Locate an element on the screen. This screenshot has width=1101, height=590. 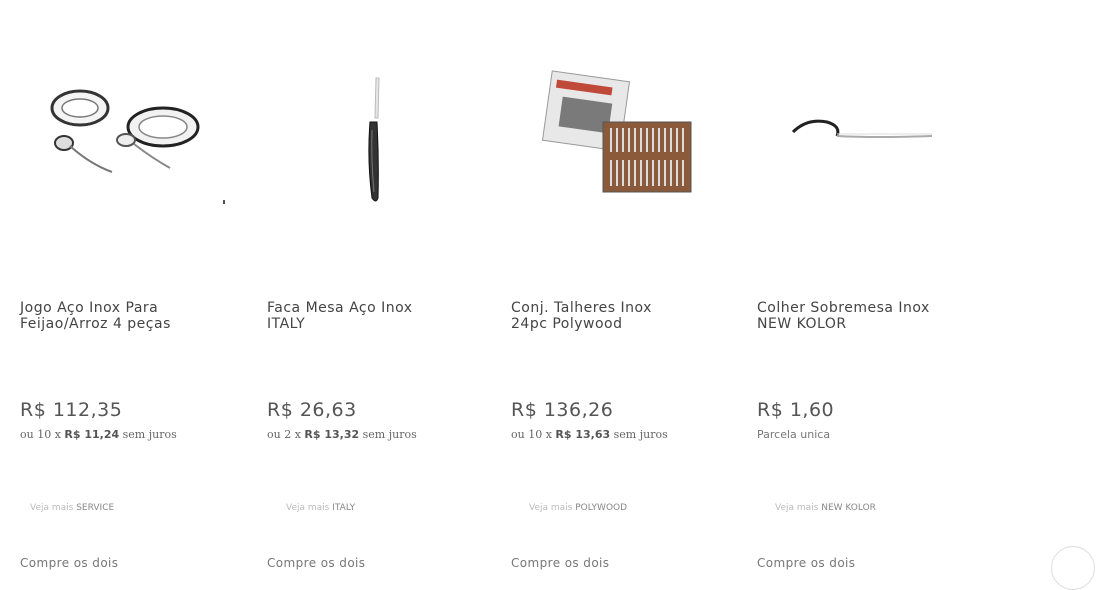
product-title: Colher Sobremesa Inox NEW KOLOR is located at coordinates (872, 316).